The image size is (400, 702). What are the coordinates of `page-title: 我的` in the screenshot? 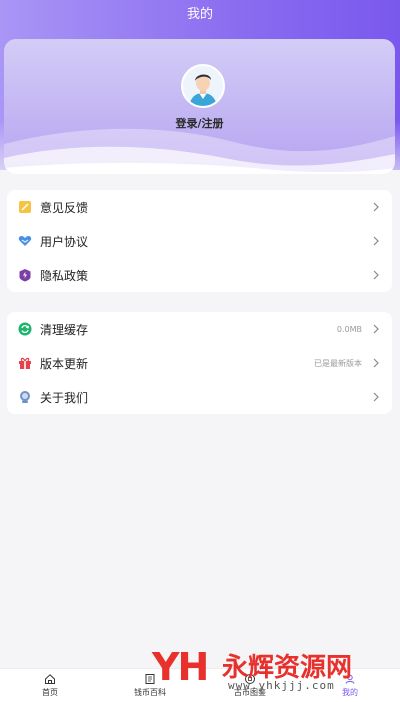 It's located at (199, 14).